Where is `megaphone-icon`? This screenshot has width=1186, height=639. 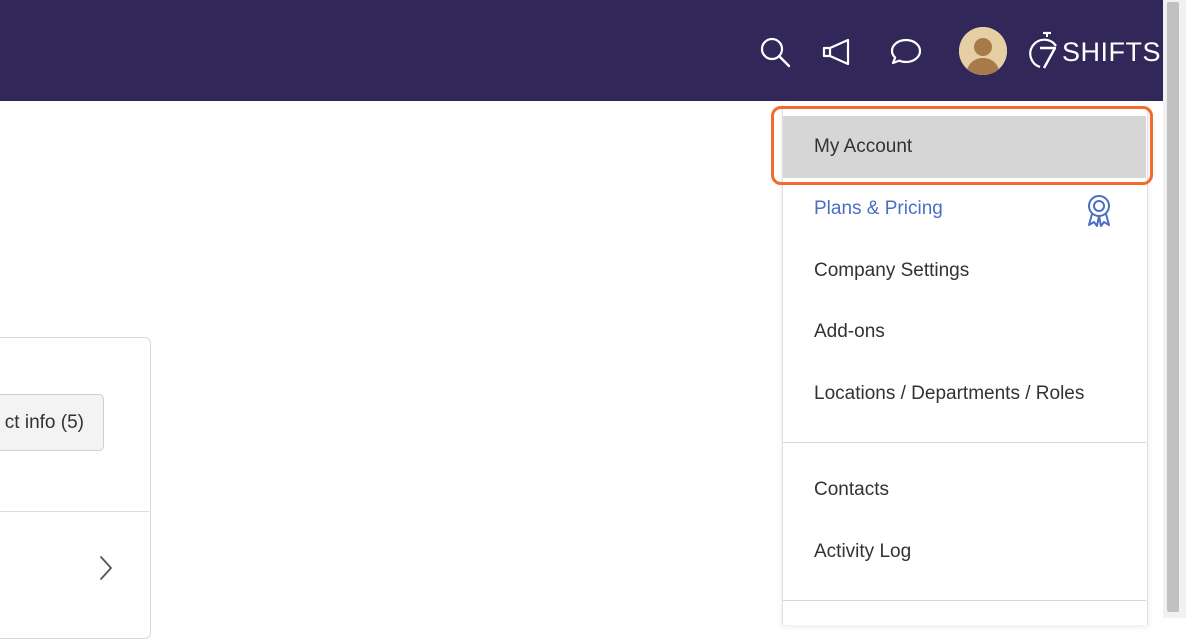 megaphone-icon is located at coordinates (838, 52).